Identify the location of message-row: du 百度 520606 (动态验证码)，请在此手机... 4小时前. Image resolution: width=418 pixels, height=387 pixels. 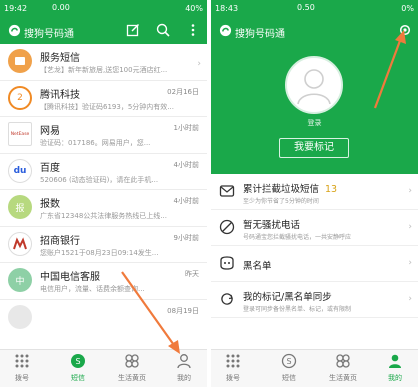
(103, 172).